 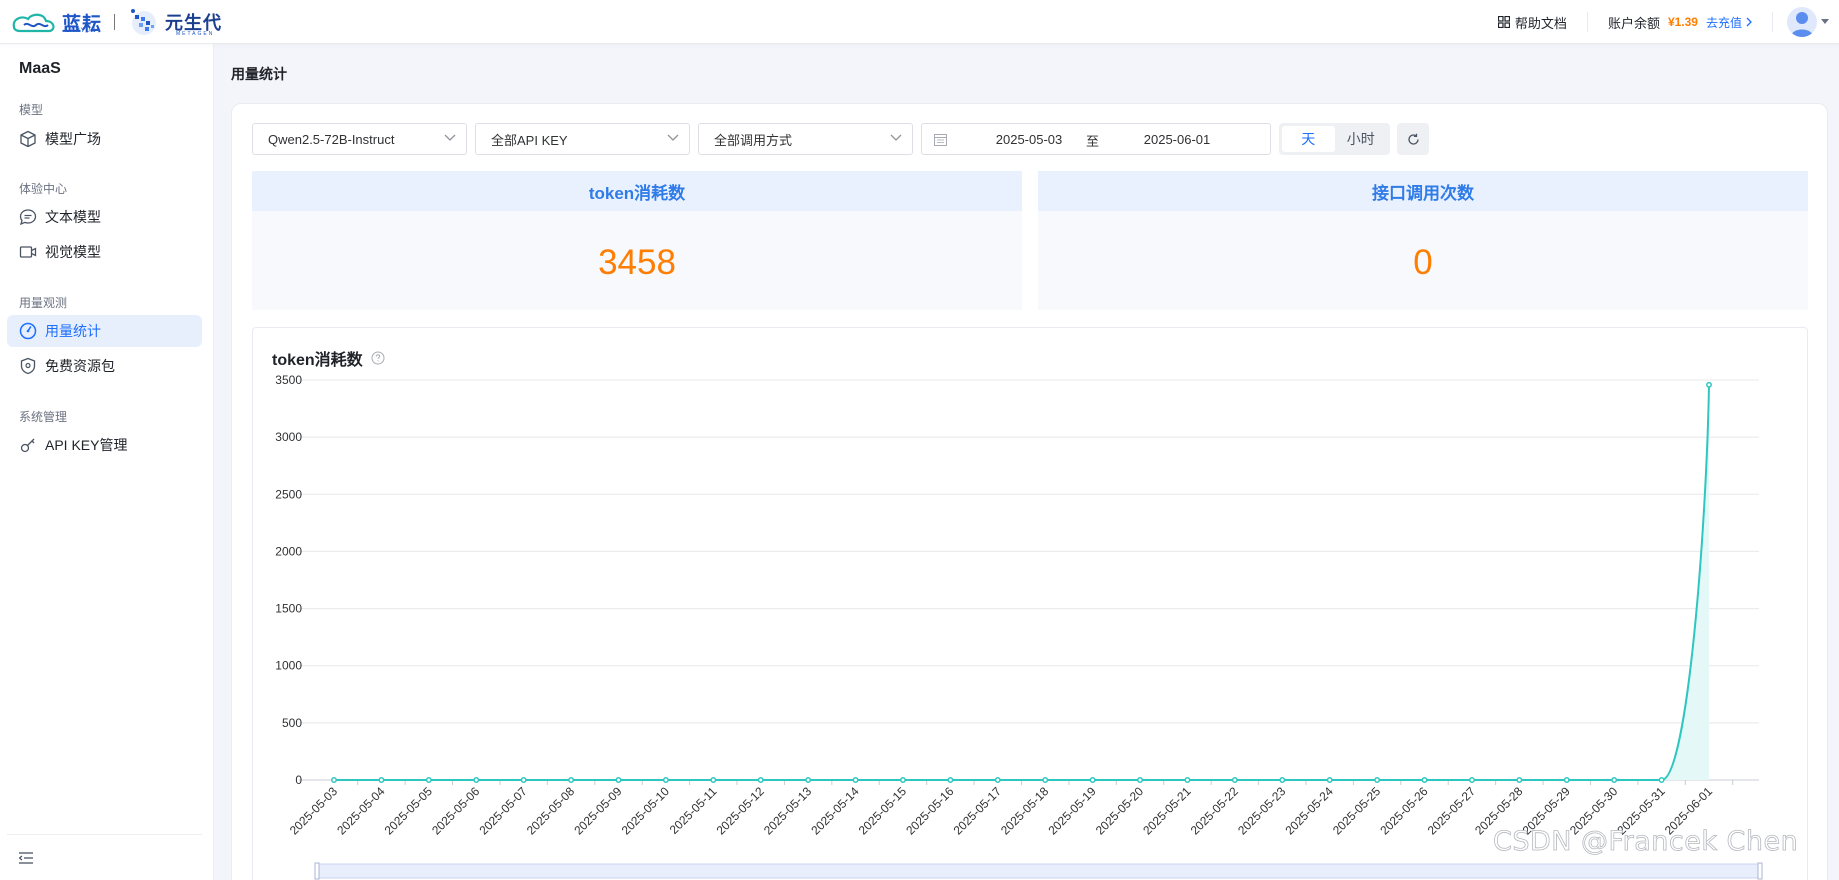 What do you see at coordinates (1215, 811) in the screenshot?
I see `x-tick-label: 2025-05-22` at bounding box center [1215, 811].